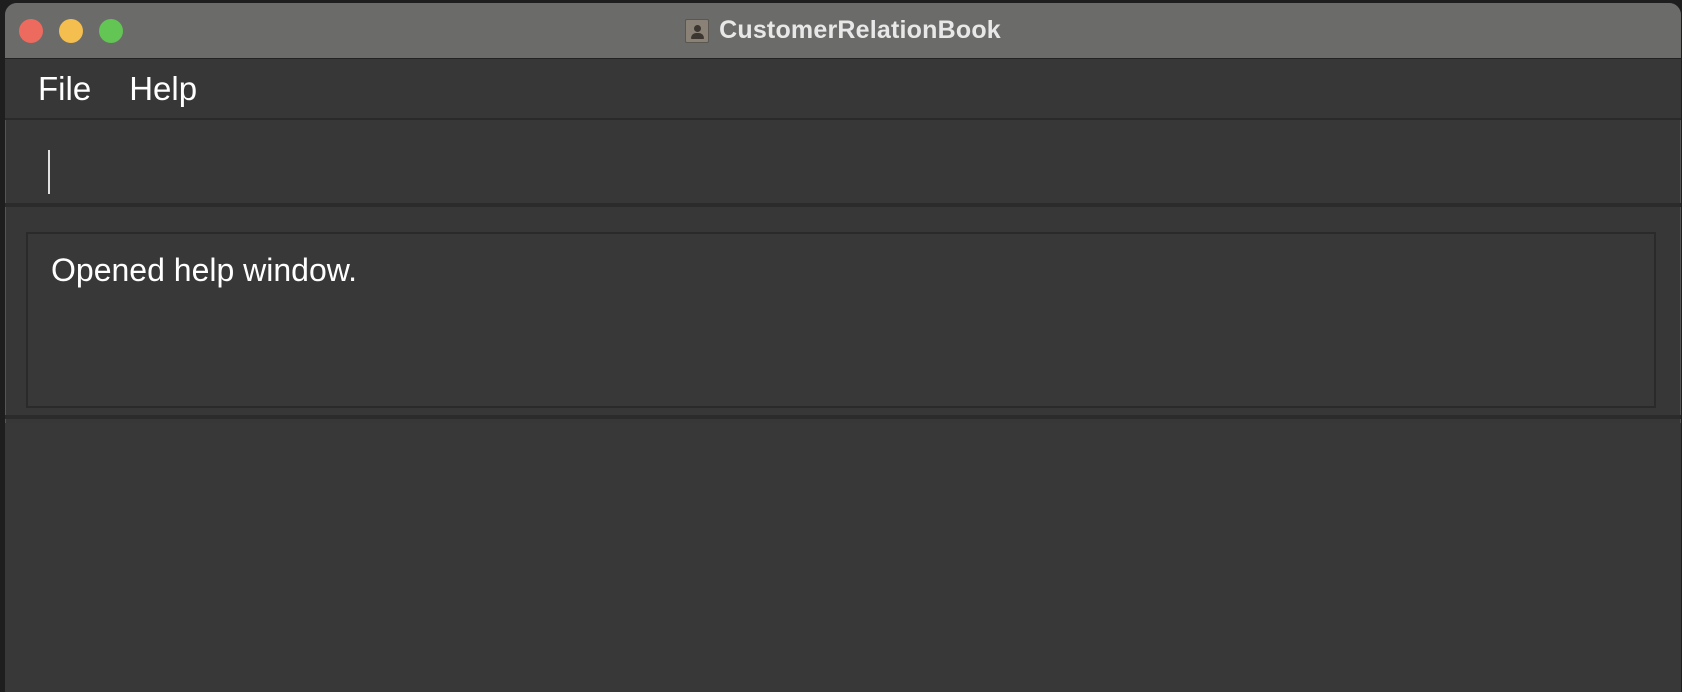 Image resolution: width=1682 pixels, height=692 pixels. Describe the element at coordinates (843, 89) in the screenshot. I see `menu-bar: File Help` at that location.